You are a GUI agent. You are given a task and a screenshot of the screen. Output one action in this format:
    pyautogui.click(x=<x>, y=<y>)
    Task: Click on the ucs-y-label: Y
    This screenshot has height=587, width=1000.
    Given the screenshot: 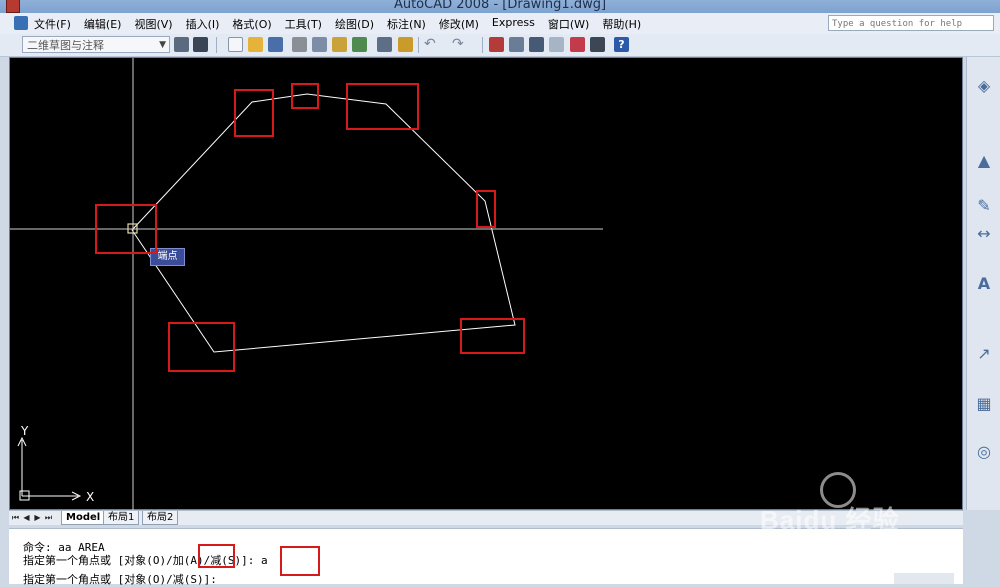 What is the action you would take?
    pyautogui.click(x=24, y=431)
    